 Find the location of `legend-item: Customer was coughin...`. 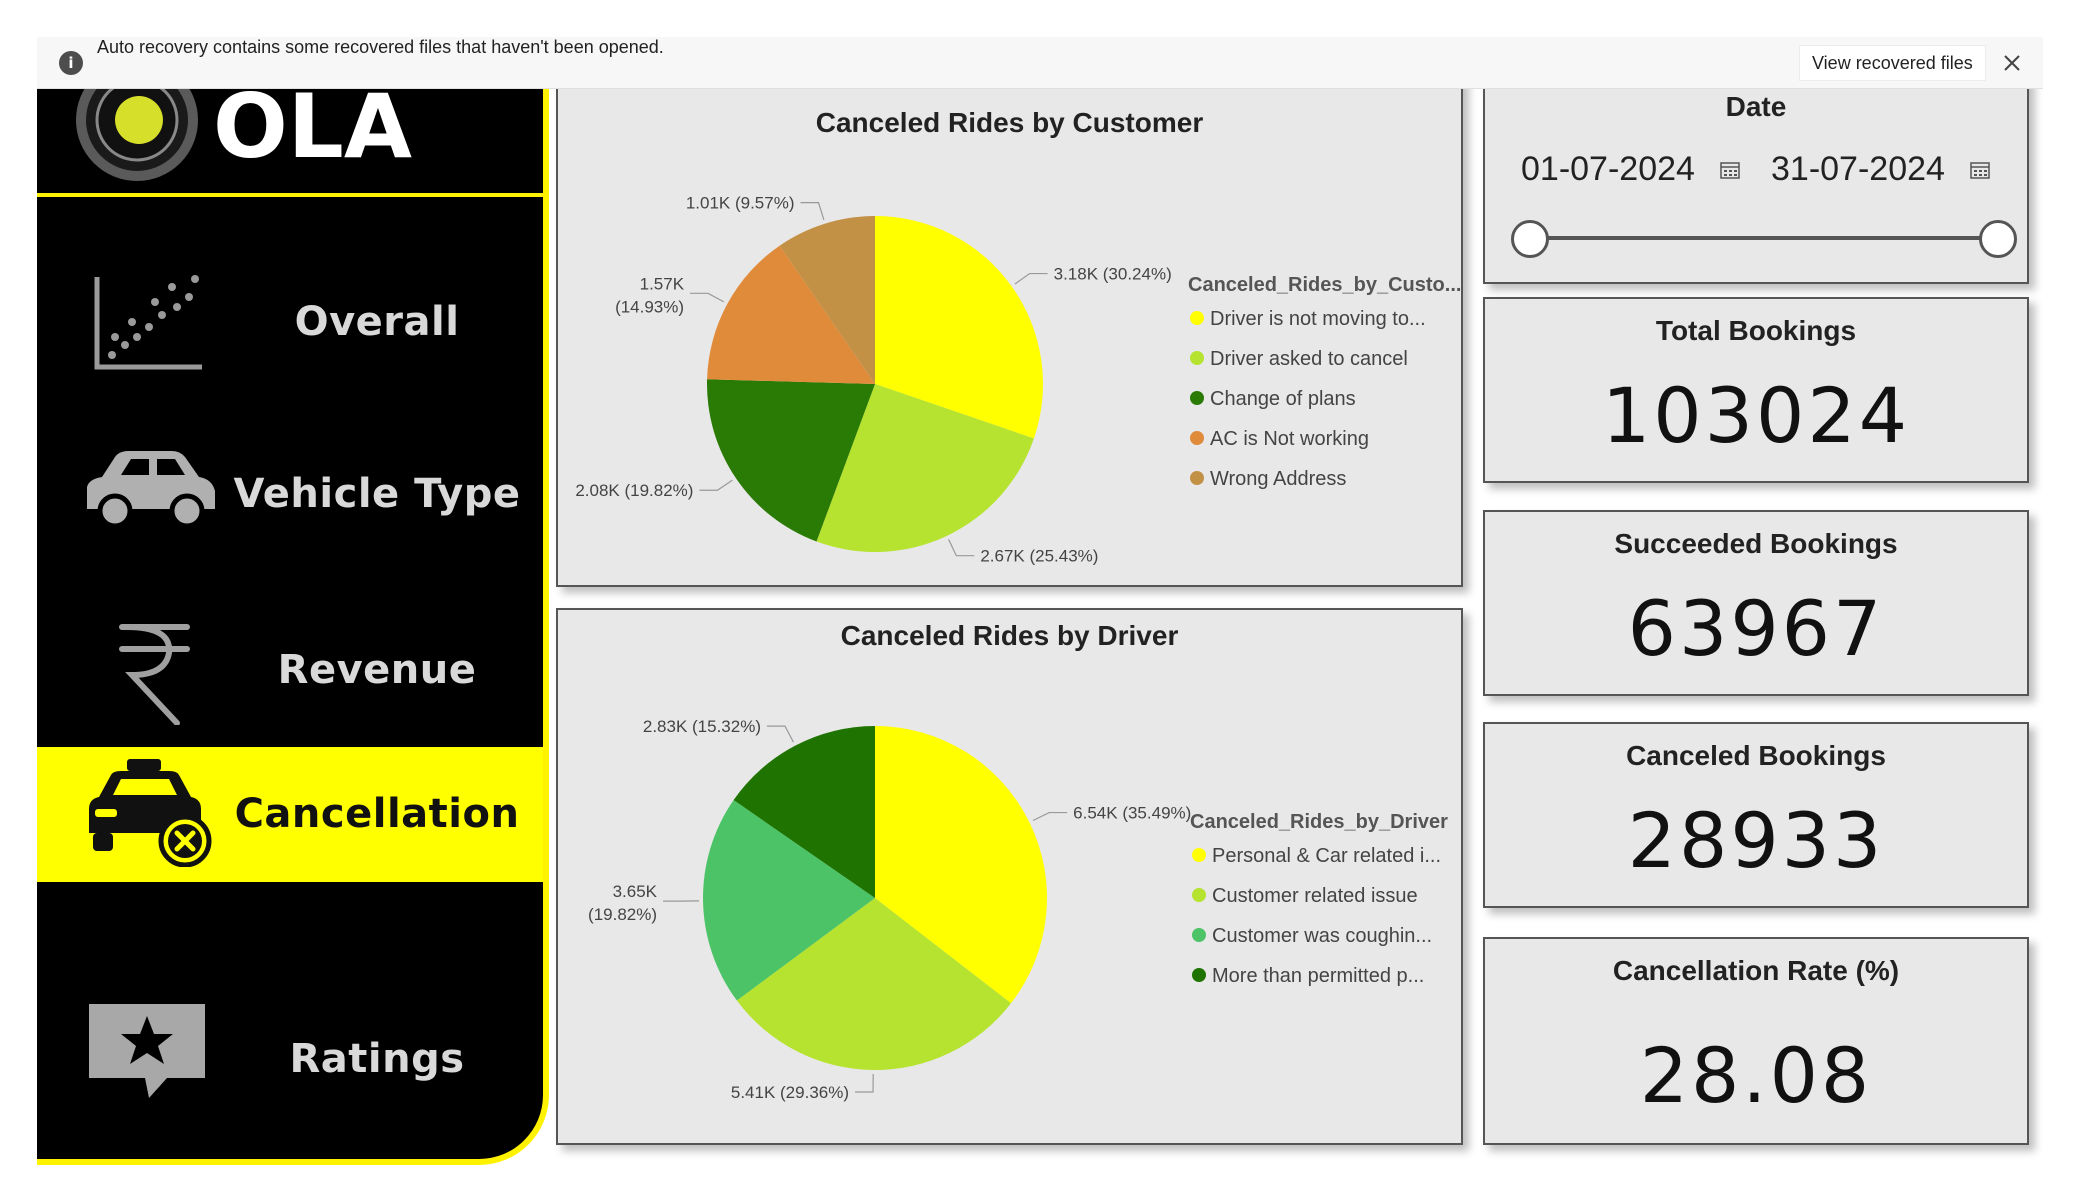

legend-item: Customer was coughin... is located at coordinates (1322, 936).